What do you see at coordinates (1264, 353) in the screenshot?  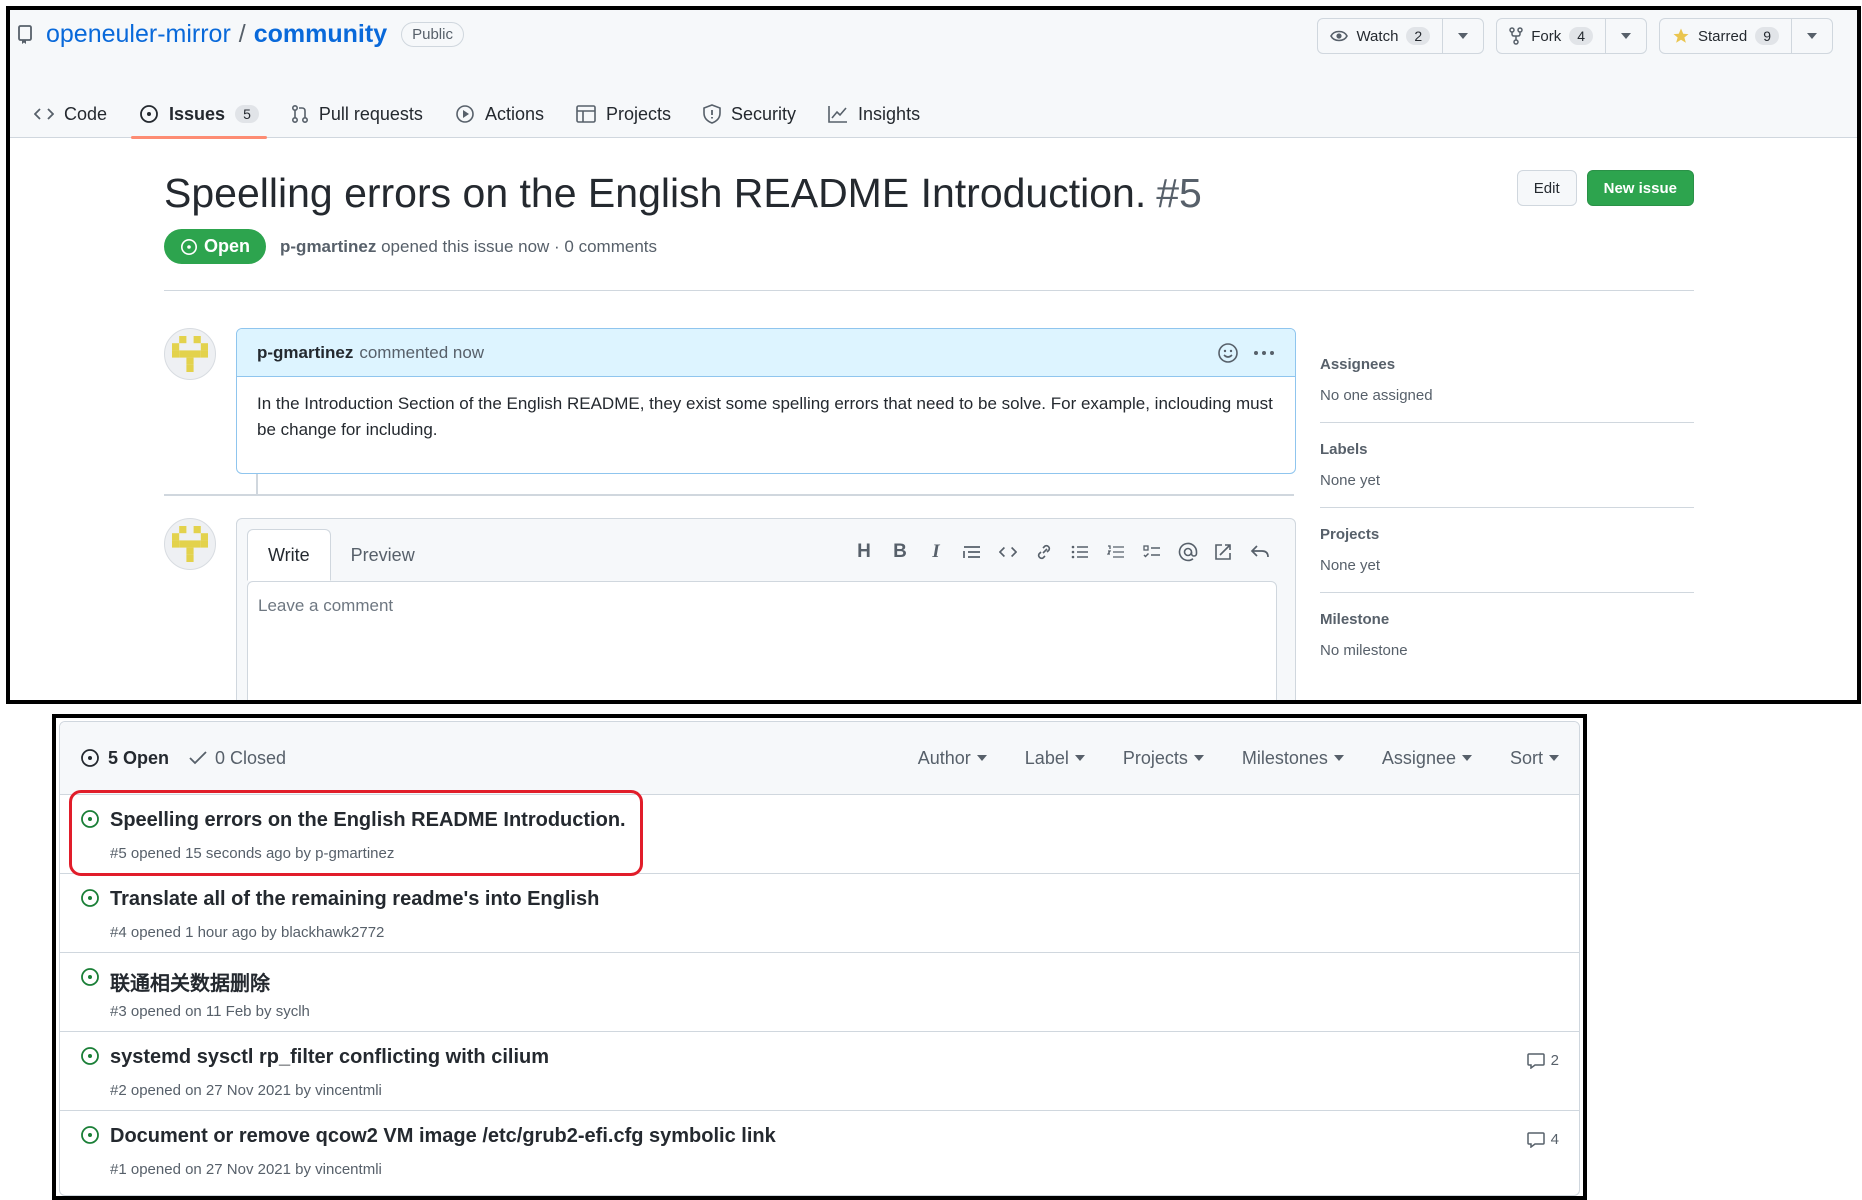 I see `kebab-horizontal-icon` at bounding box center [1264, 353].